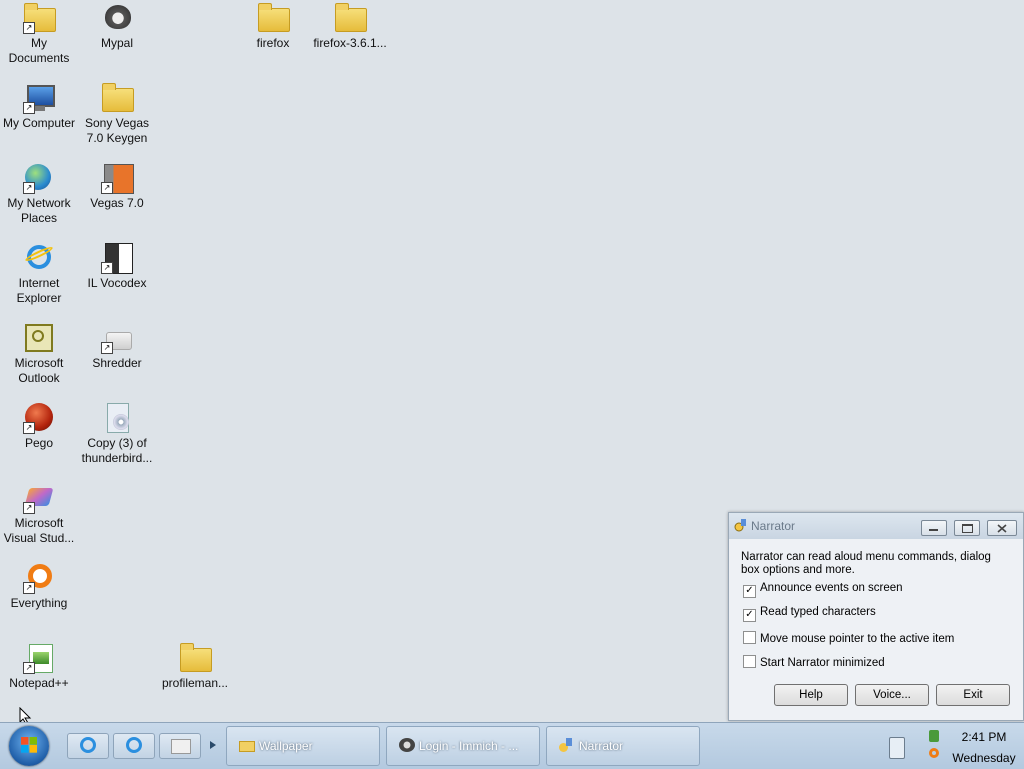 This screenshot has height=769, width=1024. I want to click on desktop-icon-il-vocodex: ↗ IL Vocodex, so click(117, 266).